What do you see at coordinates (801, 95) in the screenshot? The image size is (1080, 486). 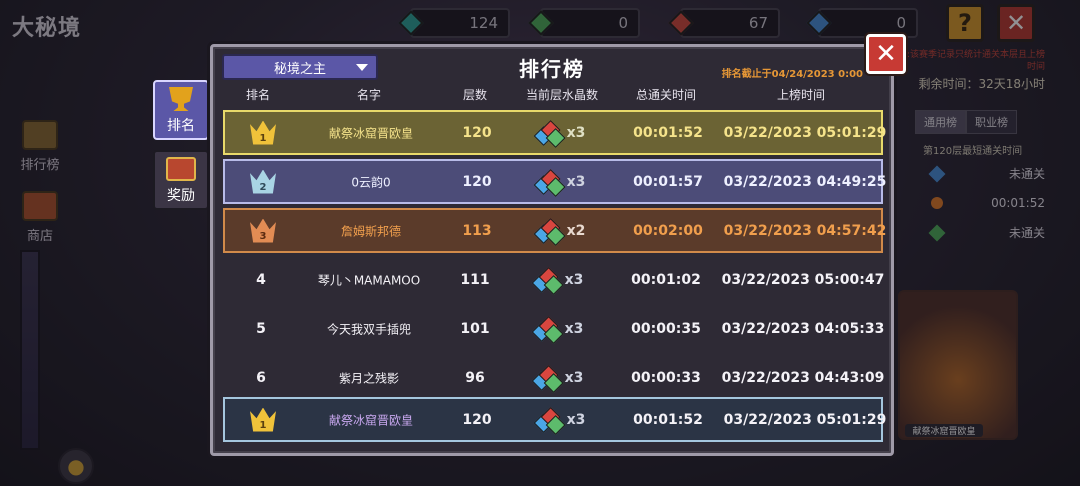 I see `header-list-time: 上榜时间` at bounding box center [801, 95].